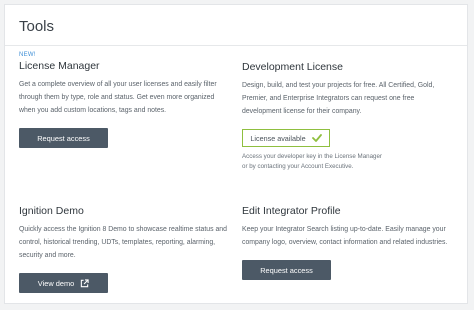  What do you see at coordinates (278, 138) in the screenshot?
I see `license-status-label: License available` at bounding box center [278, 138].